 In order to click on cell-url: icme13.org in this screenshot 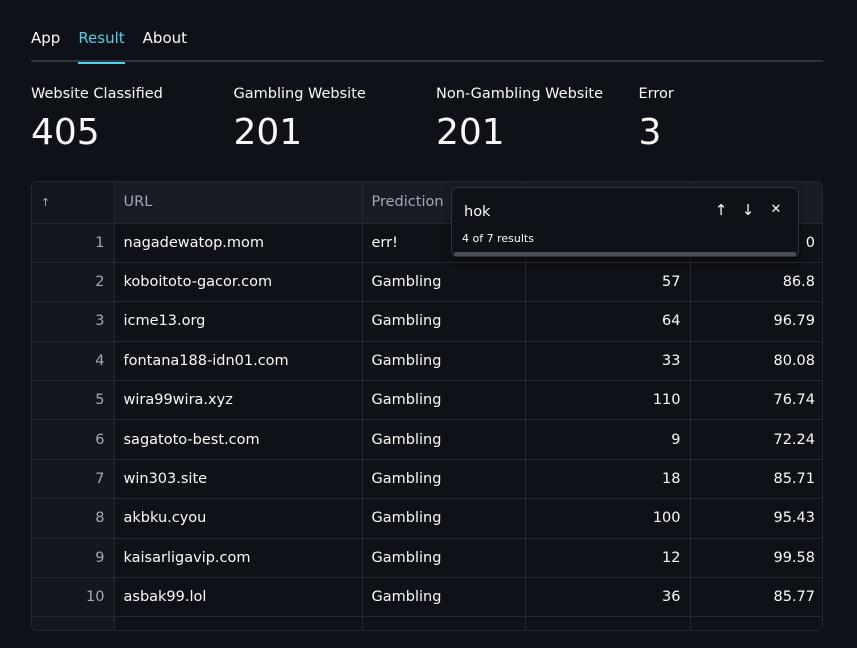, I will do `click(238, 321)`.